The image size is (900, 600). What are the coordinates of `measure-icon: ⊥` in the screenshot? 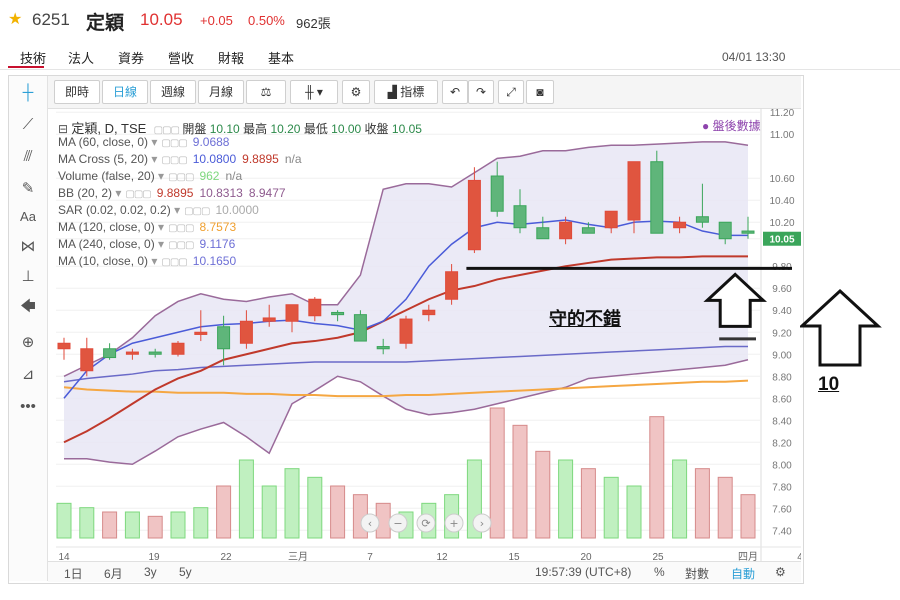 It's located at (28, 277).